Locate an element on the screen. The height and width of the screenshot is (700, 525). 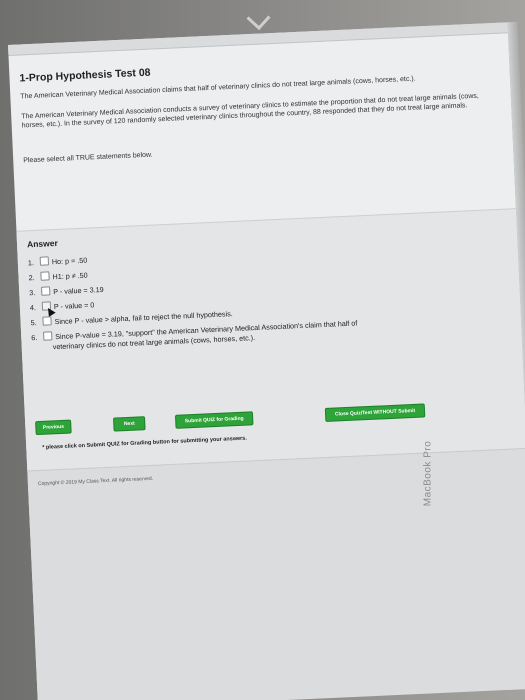
submit-quiz-button: Submit QUIZ for Grading is located at coordinates (214, 420).